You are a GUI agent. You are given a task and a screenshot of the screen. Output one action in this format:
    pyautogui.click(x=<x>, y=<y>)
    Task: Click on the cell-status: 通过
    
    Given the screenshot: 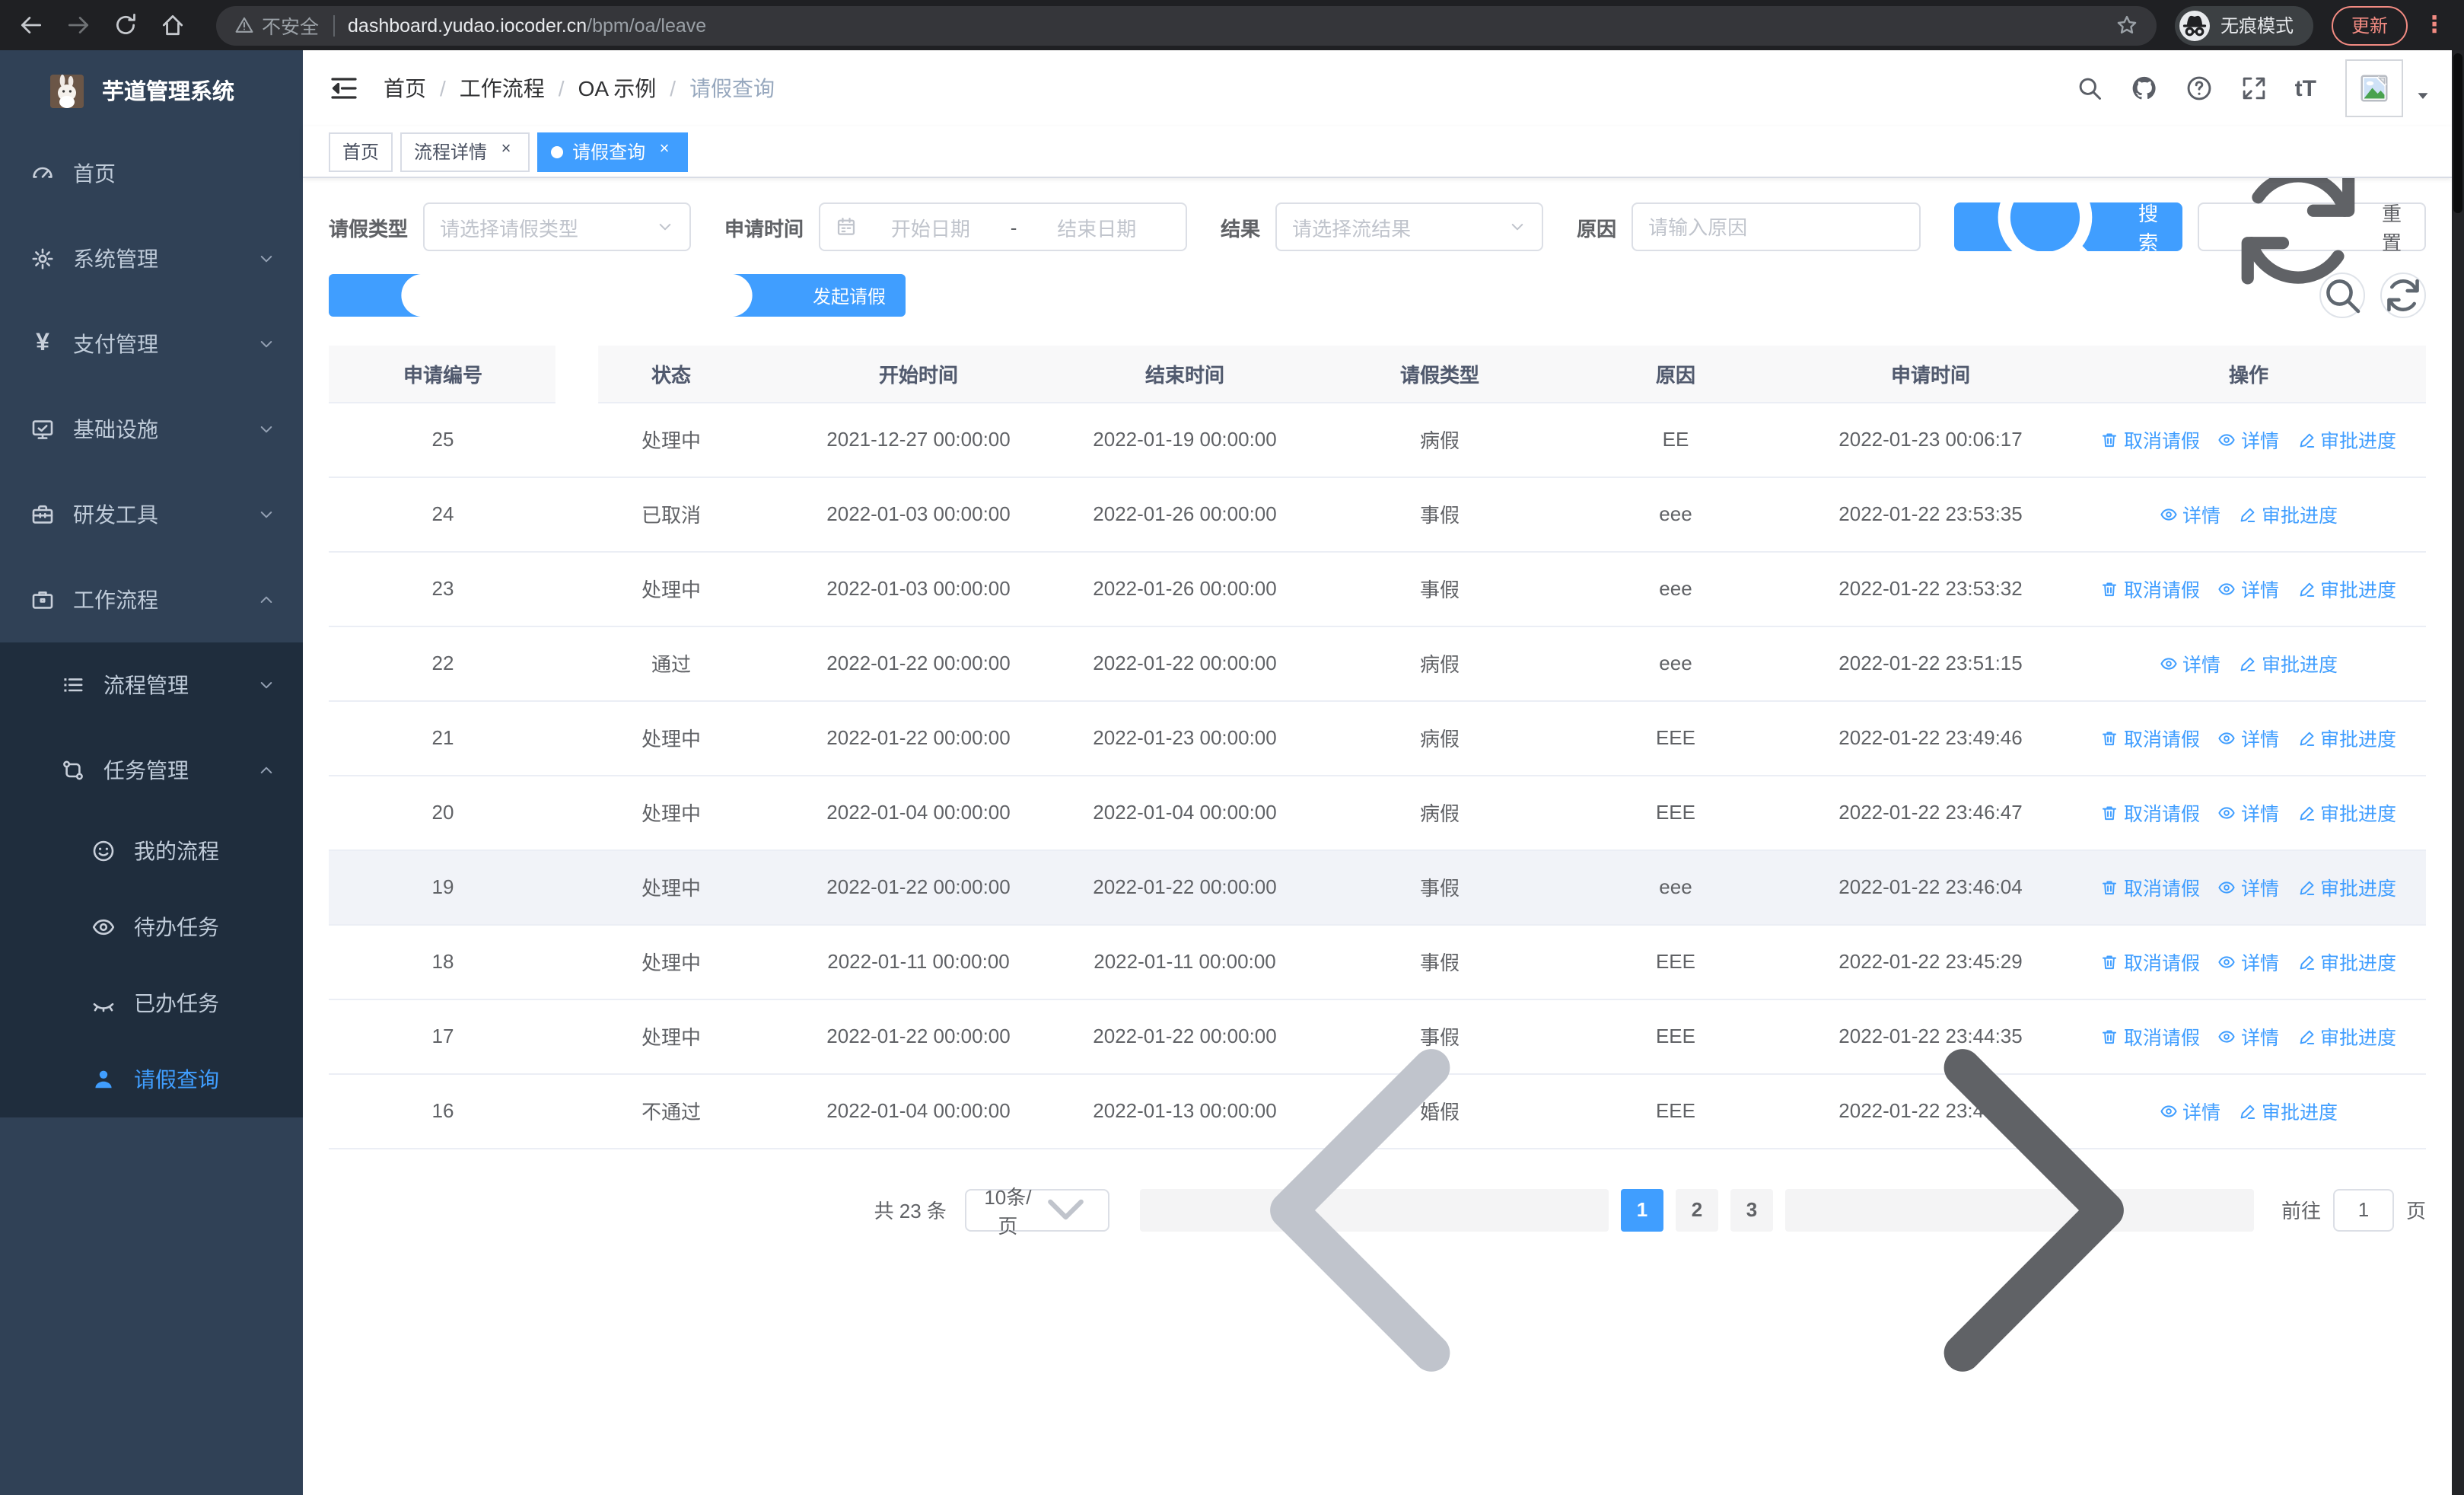 What is the action you would take?
    pyautogui.click(x=671, y=663)
    